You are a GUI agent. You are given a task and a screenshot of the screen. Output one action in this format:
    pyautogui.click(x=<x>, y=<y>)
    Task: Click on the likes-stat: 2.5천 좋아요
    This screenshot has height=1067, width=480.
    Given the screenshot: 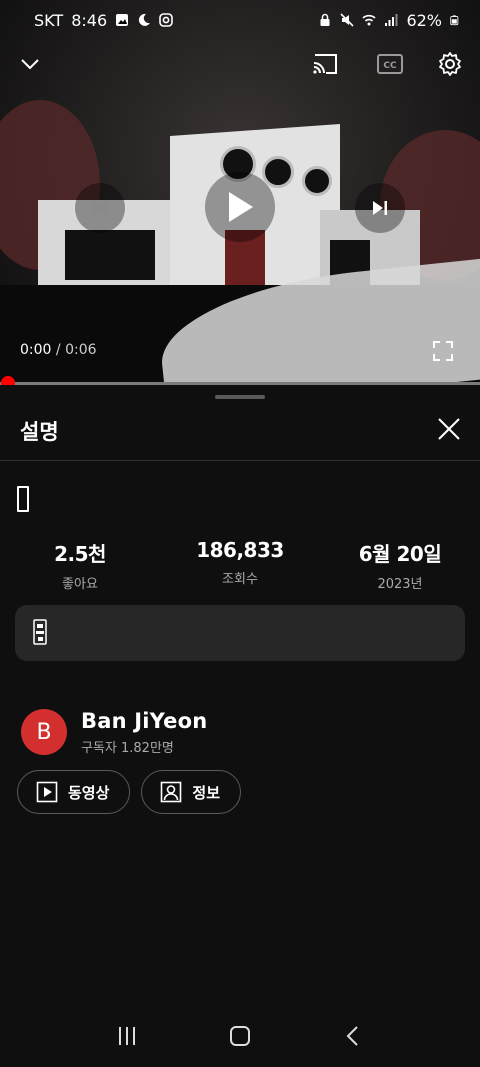 What is the action you would take?
    pyautogui.click(x=80, y=565)
    